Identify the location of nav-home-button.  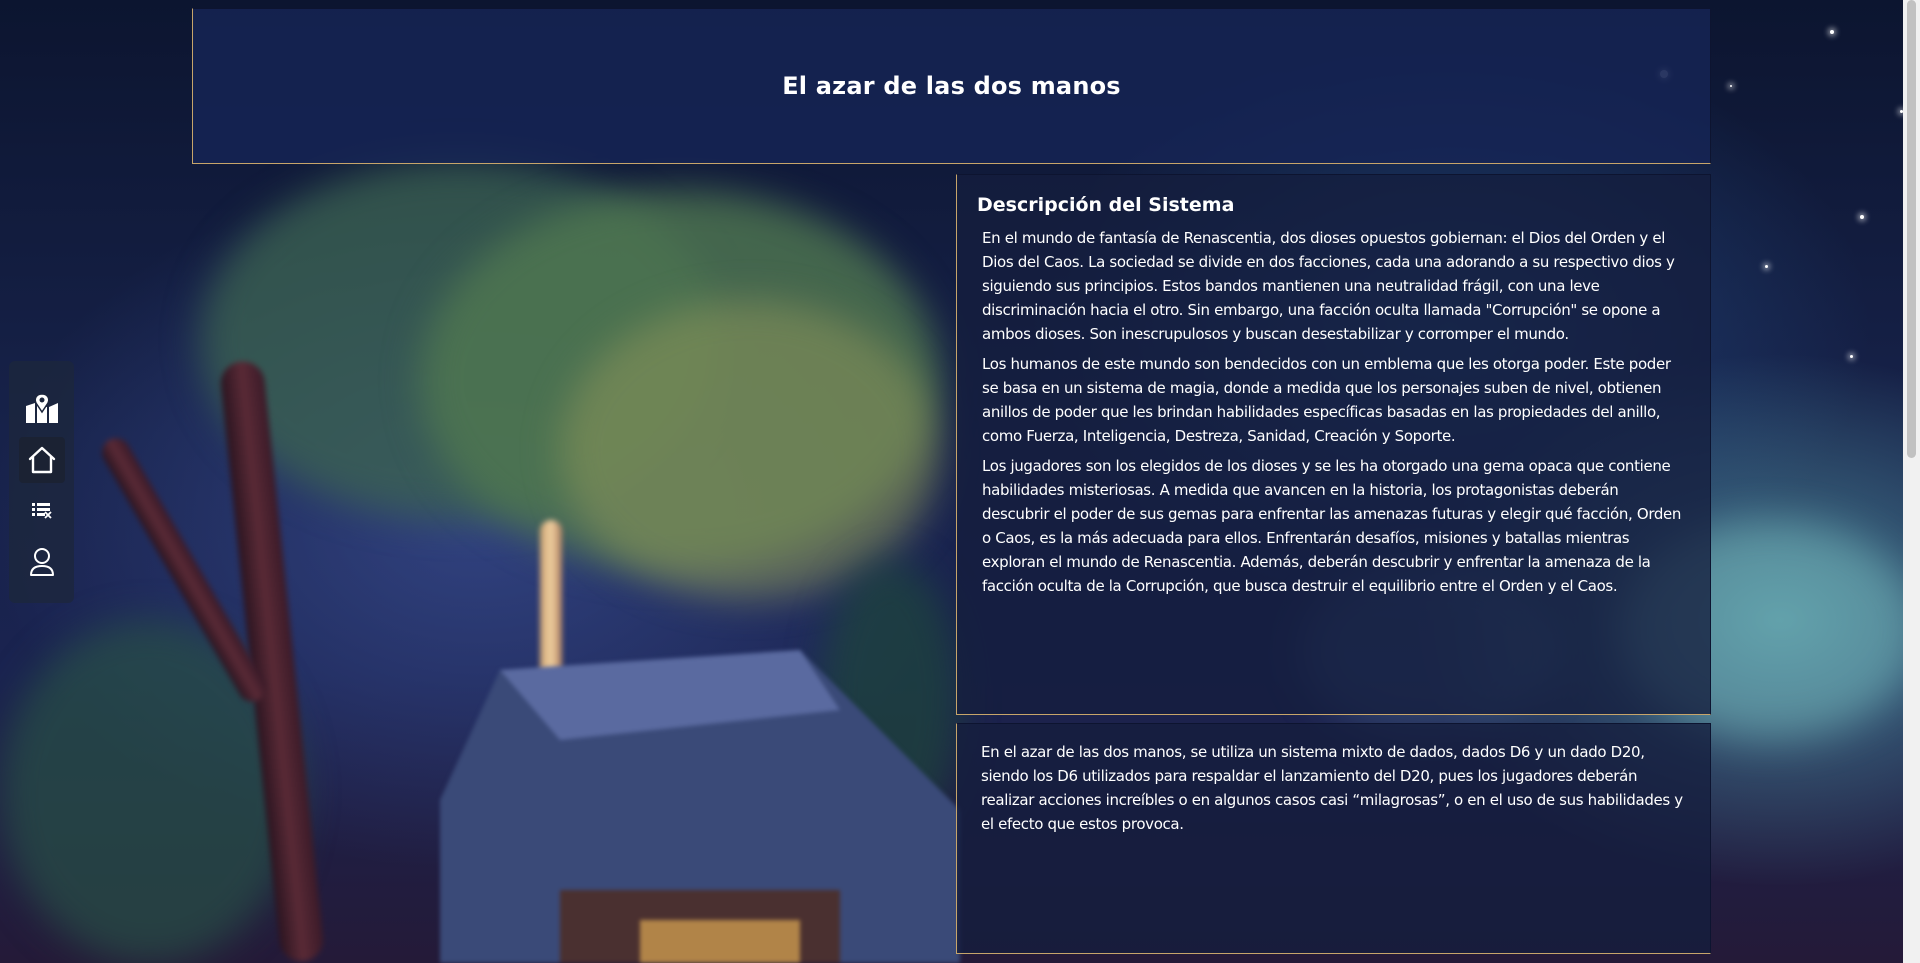
(41, 460).